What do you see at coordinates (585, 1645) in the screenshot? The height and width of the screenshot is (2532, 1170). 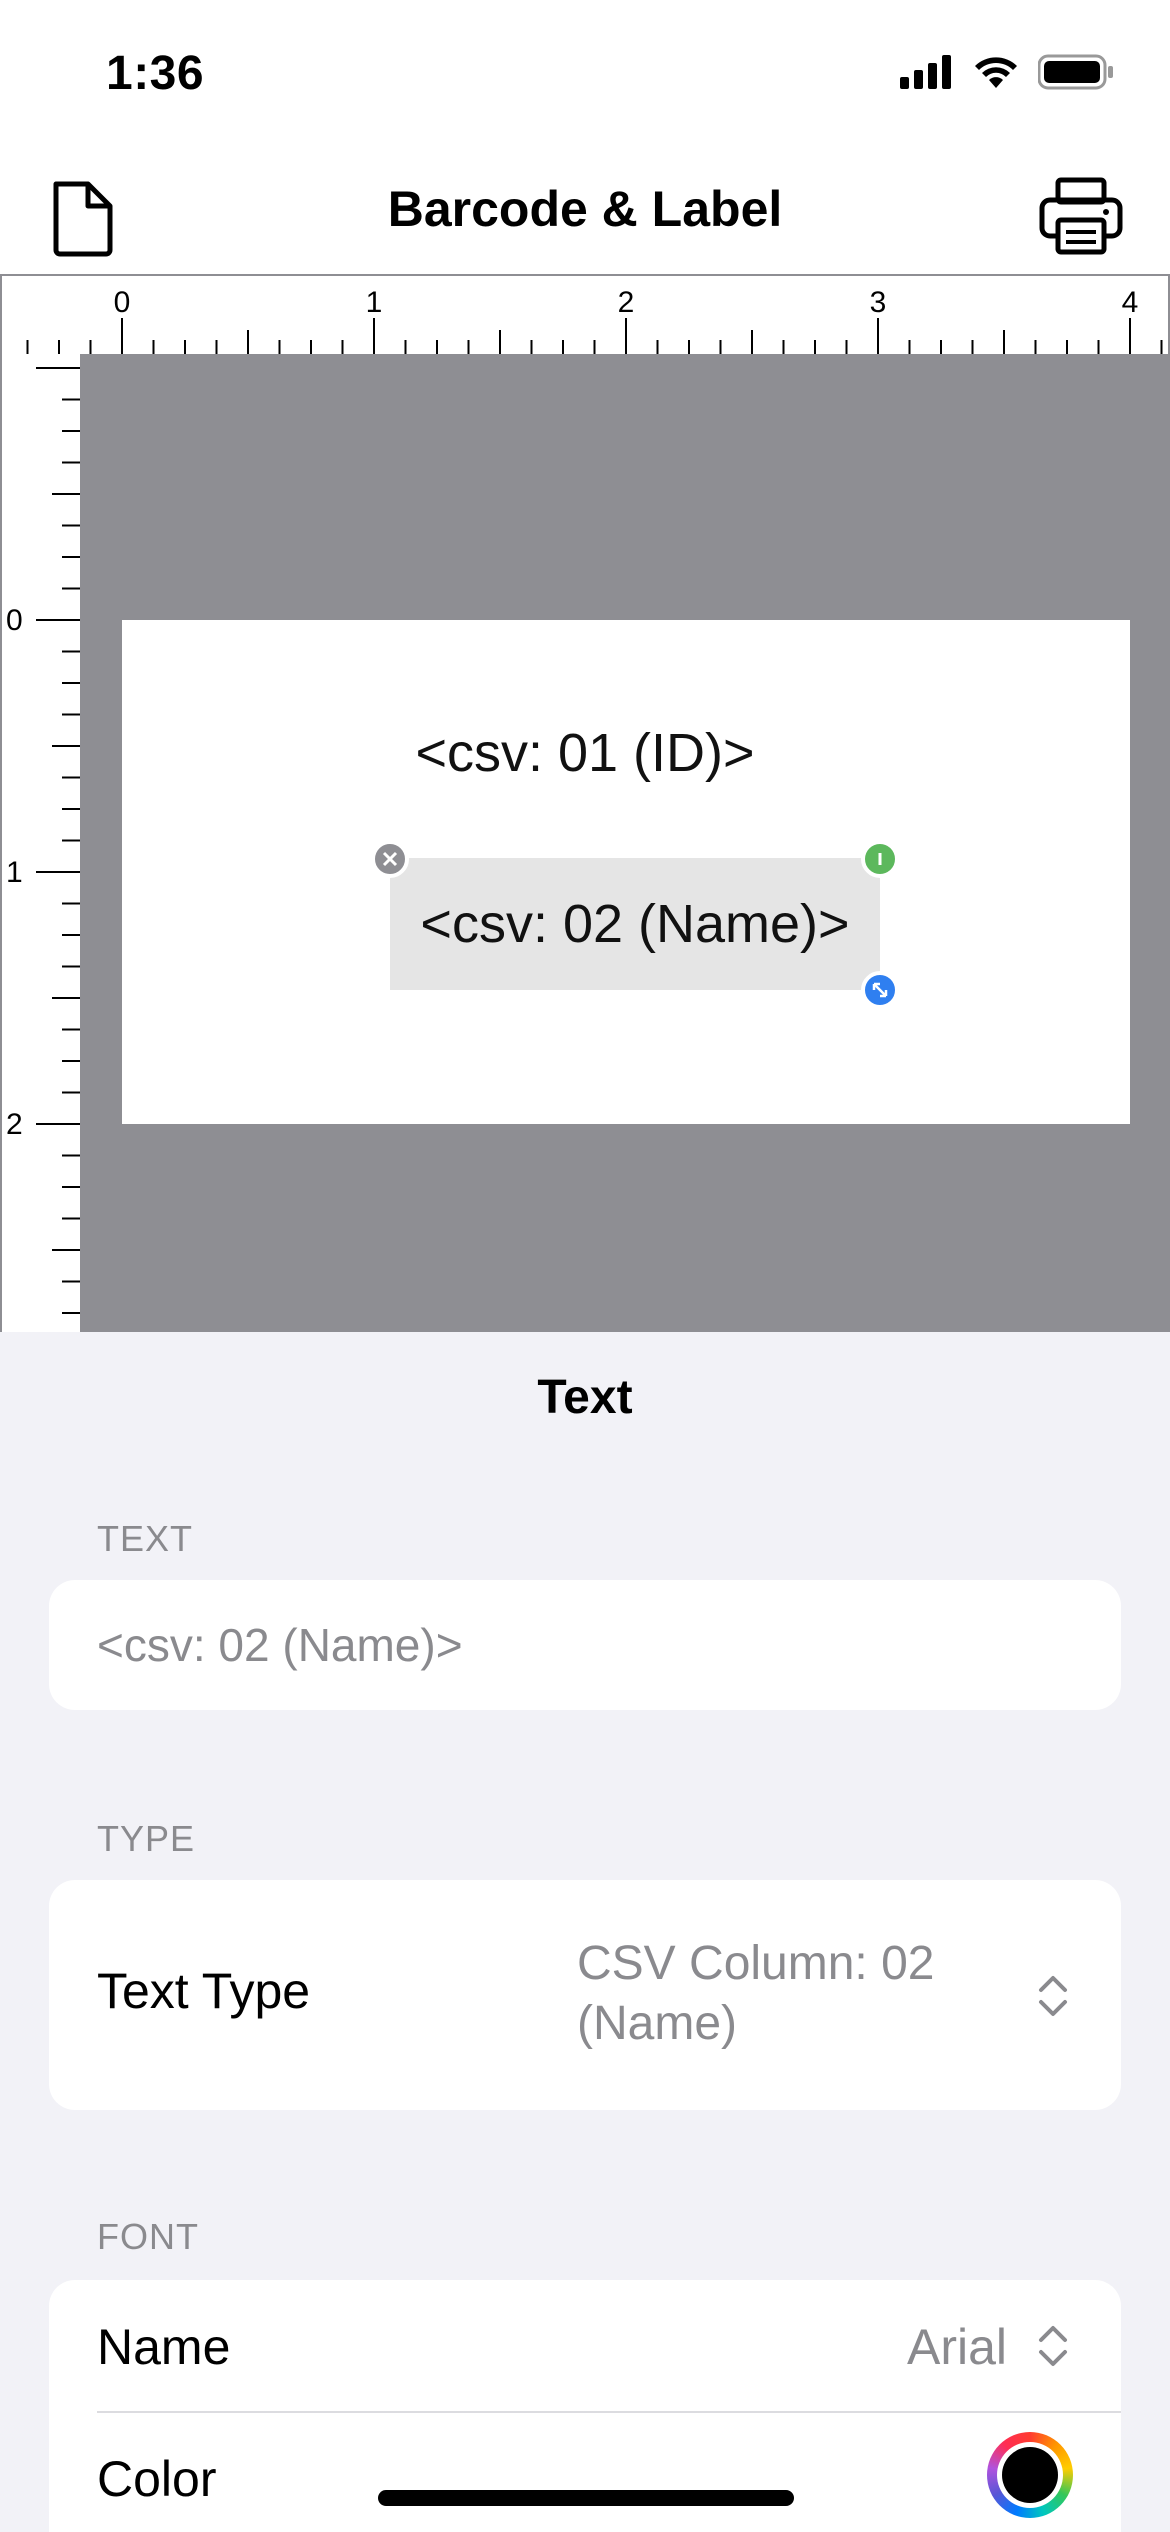 I see `text-input-field: <csv: 02 (Name)>` at bounding box center [585, 1645].